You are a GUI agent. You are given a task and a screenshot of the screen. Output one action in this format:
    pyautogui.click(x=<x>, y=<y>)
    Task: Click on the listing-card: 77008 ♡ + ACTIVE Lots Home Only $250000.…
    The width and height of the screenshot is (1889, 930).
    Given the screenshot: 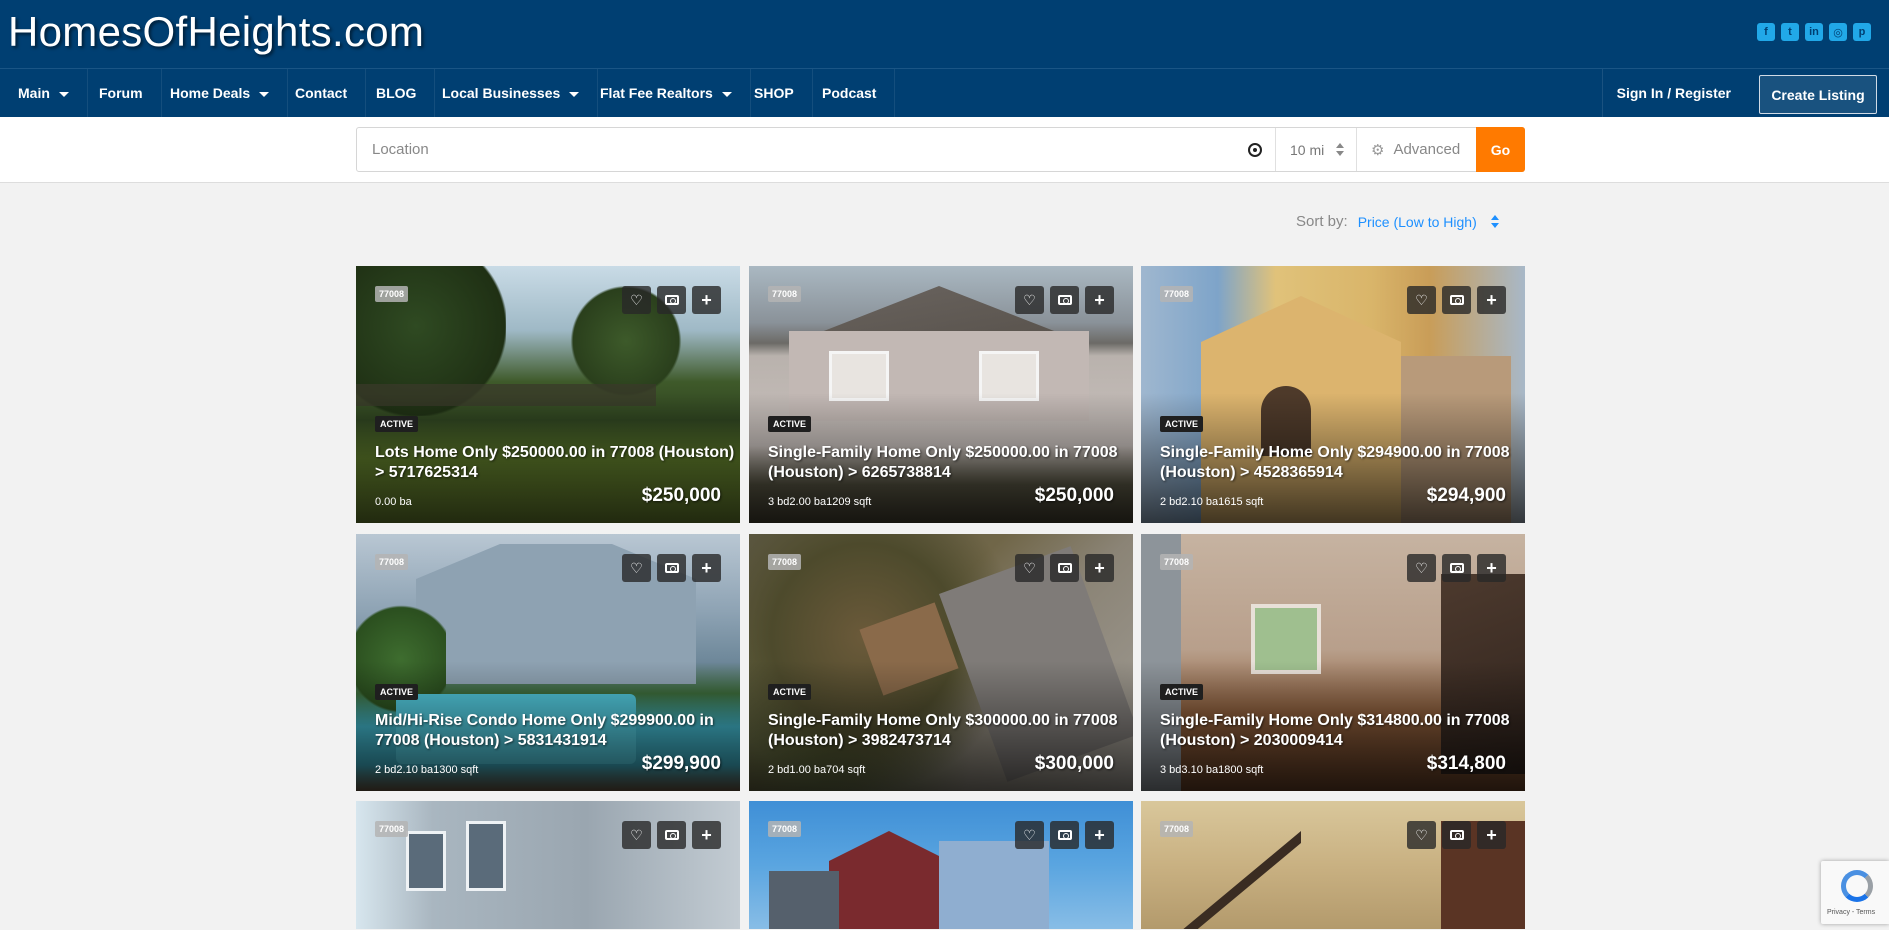 What is the action you would take?
    pyautogui.click(x=548, y=394)
    